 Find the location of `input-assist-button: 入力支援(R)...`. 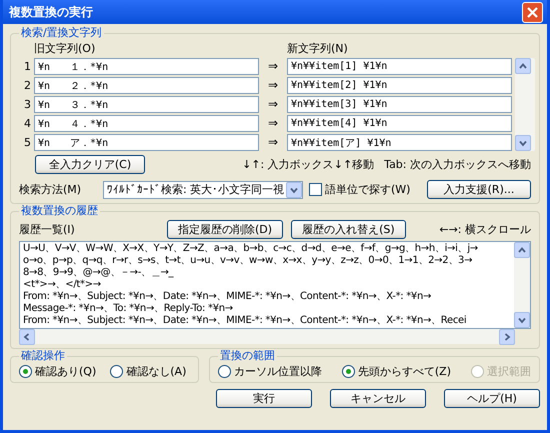

input-assist-button: 入力支援(R)... is located at coordinates (479, 189).